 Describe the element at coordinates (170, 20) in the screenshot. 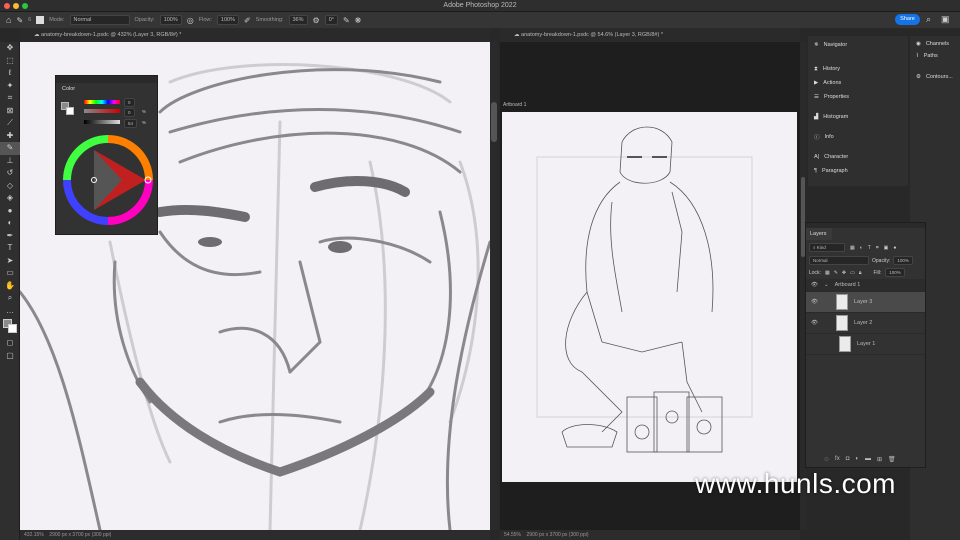

I see `opacity-field: 100%` at that location.